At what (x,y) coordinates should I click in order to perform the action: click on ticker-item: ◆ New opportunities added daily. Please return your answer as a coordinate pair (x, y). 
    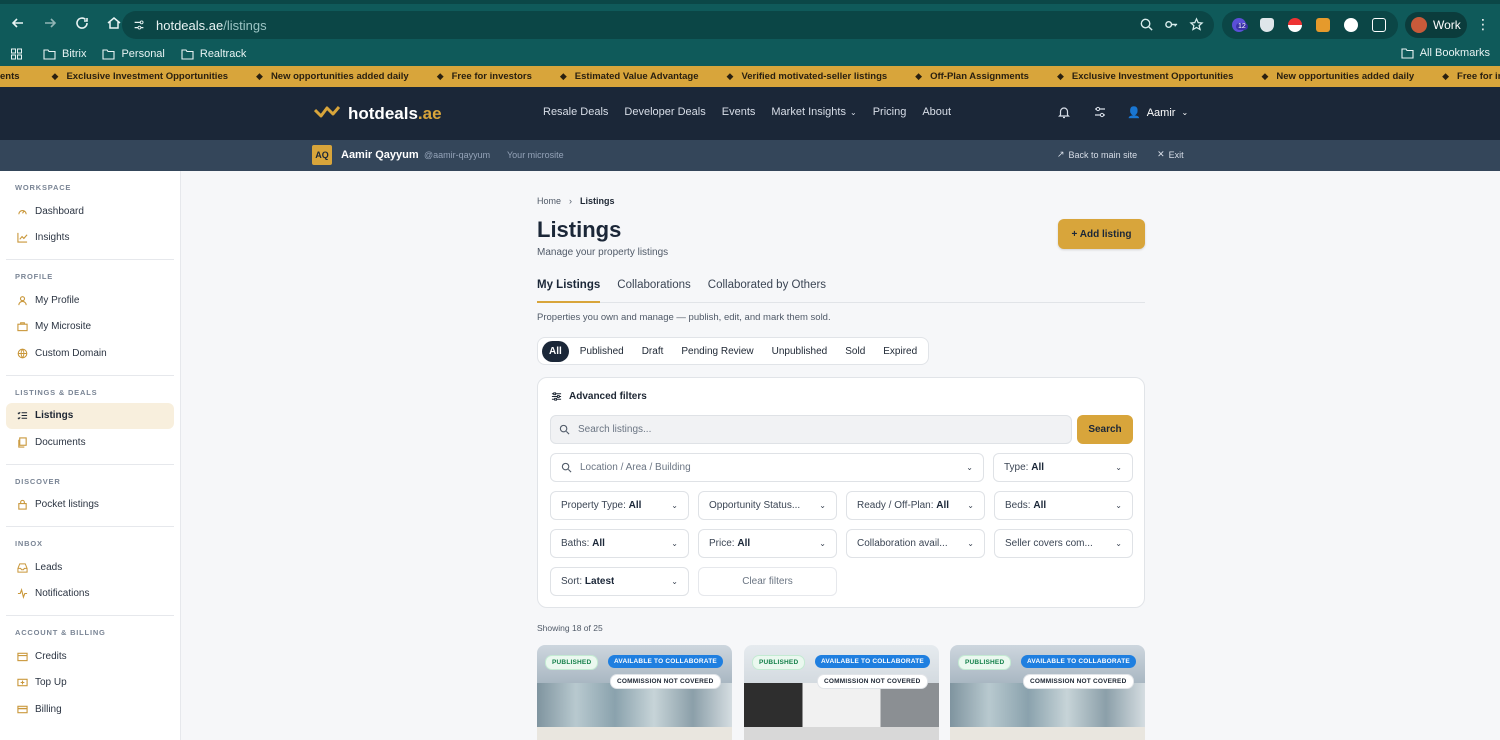
    Looking at the image, I should click on (1338, 76).